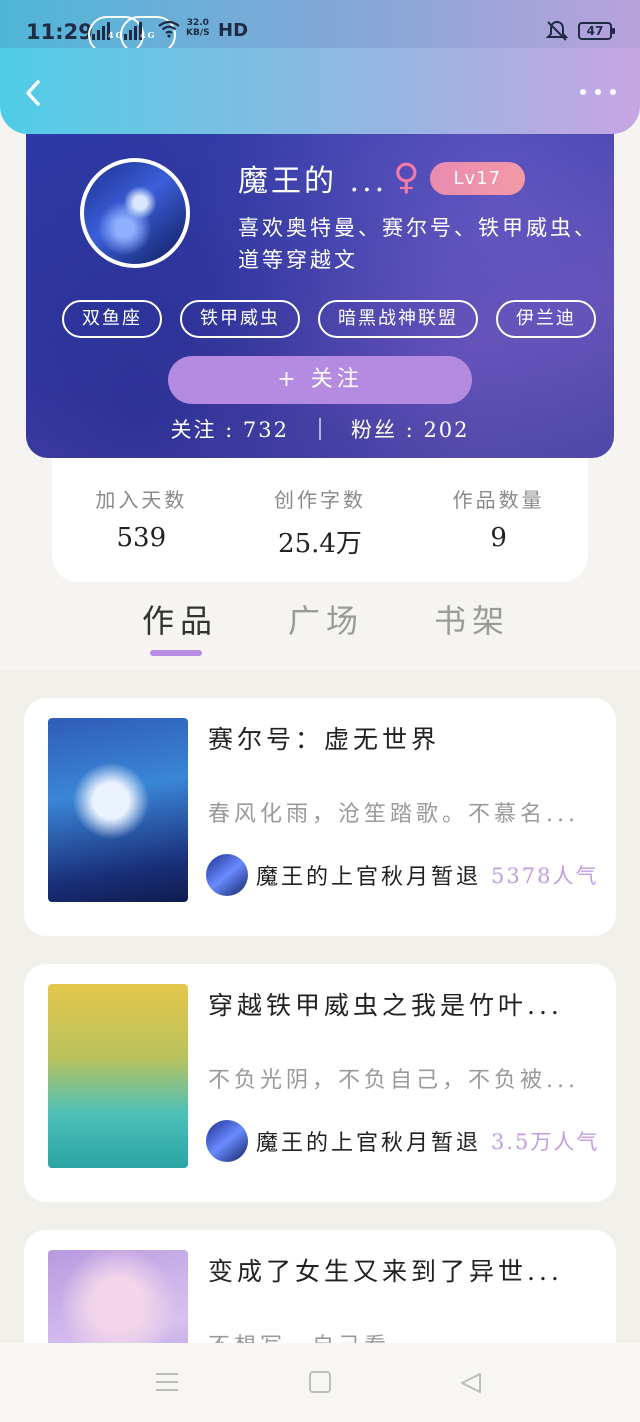 This screenshot has width=640, height=1422. What do you see at coordinates (233, 30) in the screenshot?
I see `hd-indicator: HD` at bounding box center [233, 30].